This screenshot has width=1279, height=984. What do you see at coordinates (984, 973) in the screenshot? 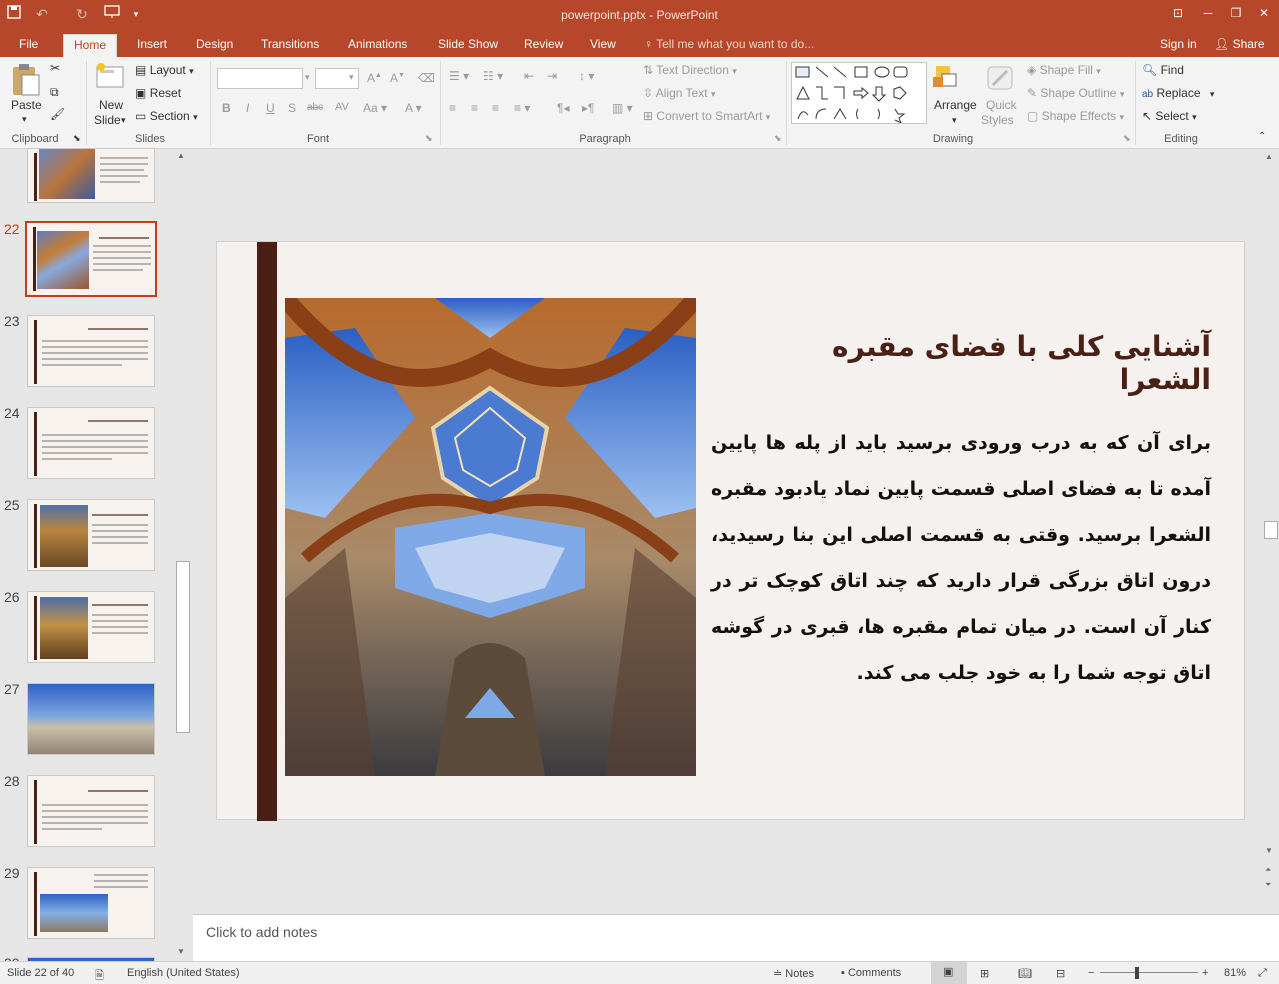
I see `slide-sorter-icon: ⊞` at bounding box center [984, 973].